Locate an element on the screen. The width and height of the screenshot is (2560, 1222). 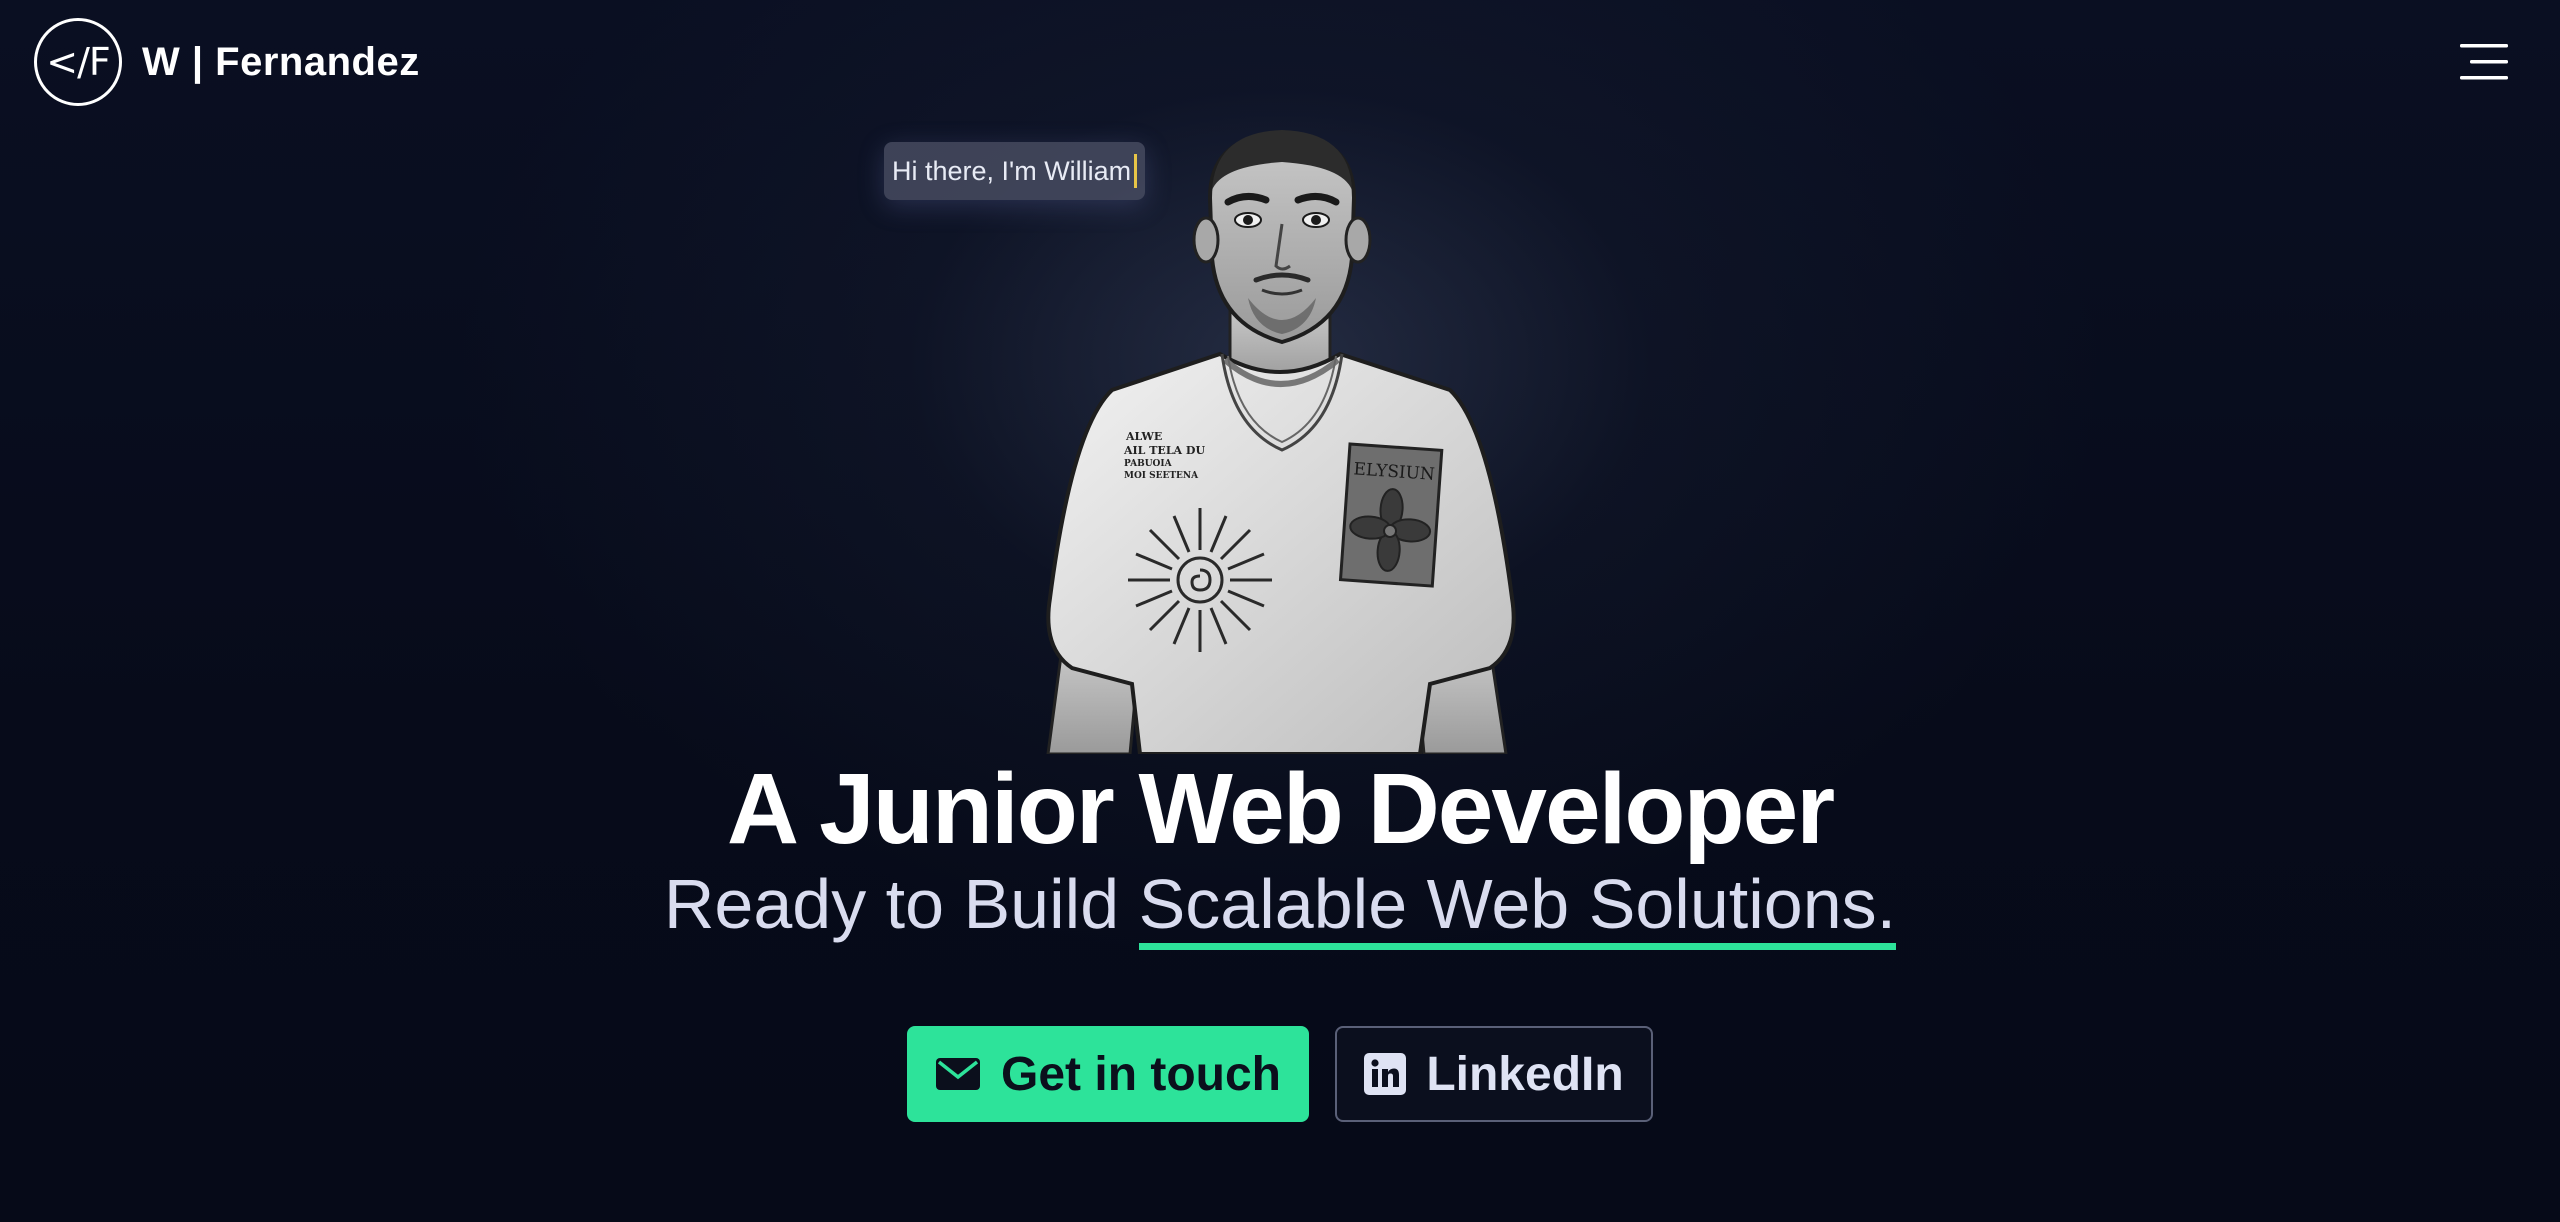
envelope-icon is located at coordinates (958, 1074).